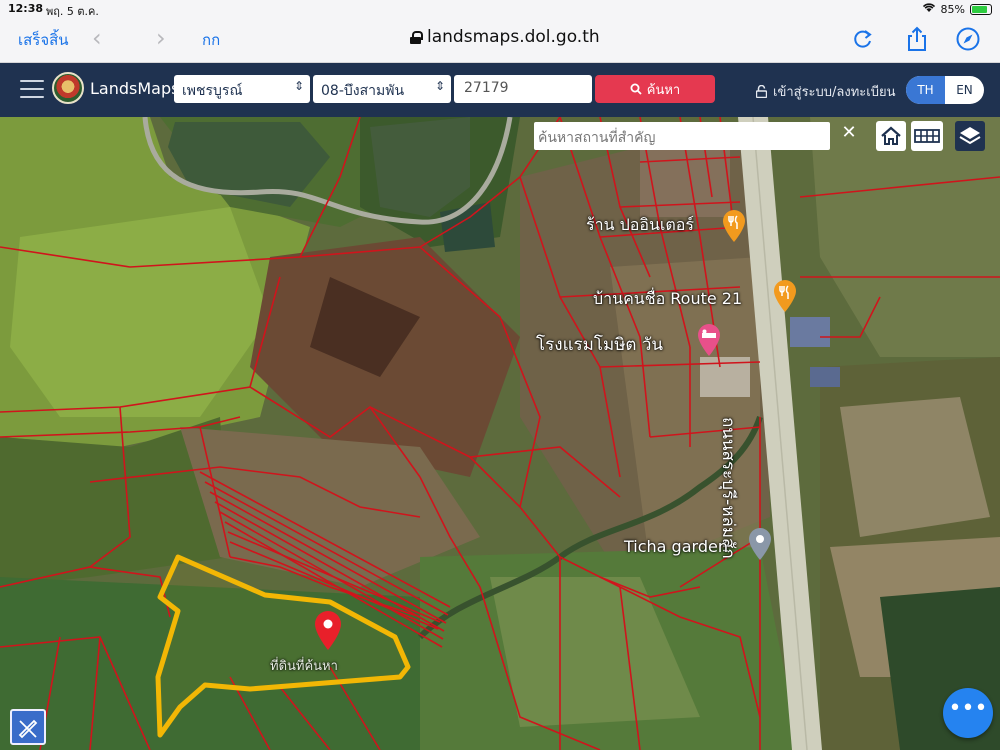  What do you see at coordinates (97, 38) in the screenshot?
I see `back-icon: ‹` at bounding box center [97, 38].